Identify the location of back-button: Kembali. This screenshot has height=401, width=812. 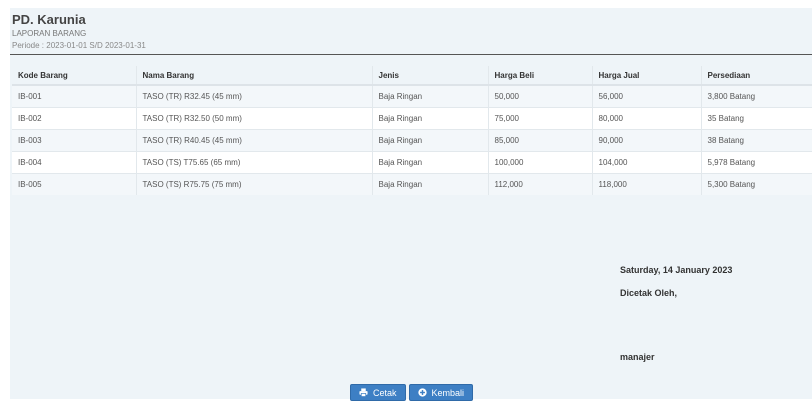
(441, 392).